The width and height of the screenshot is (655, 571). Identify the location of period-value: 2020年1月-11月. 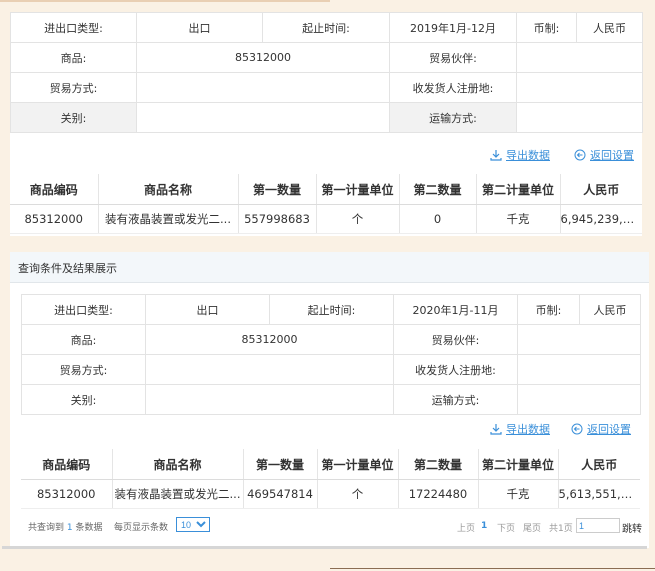
(455, 309).